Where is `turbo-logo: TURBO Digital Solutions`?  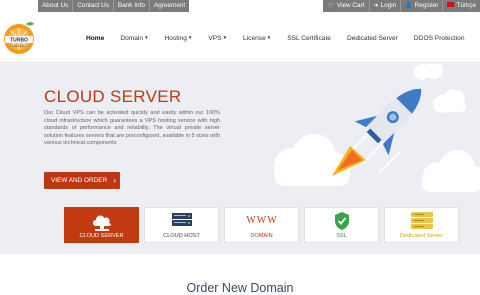
turbo-logo: TURBO Digital Solutions is located at coordinates (19, 39).